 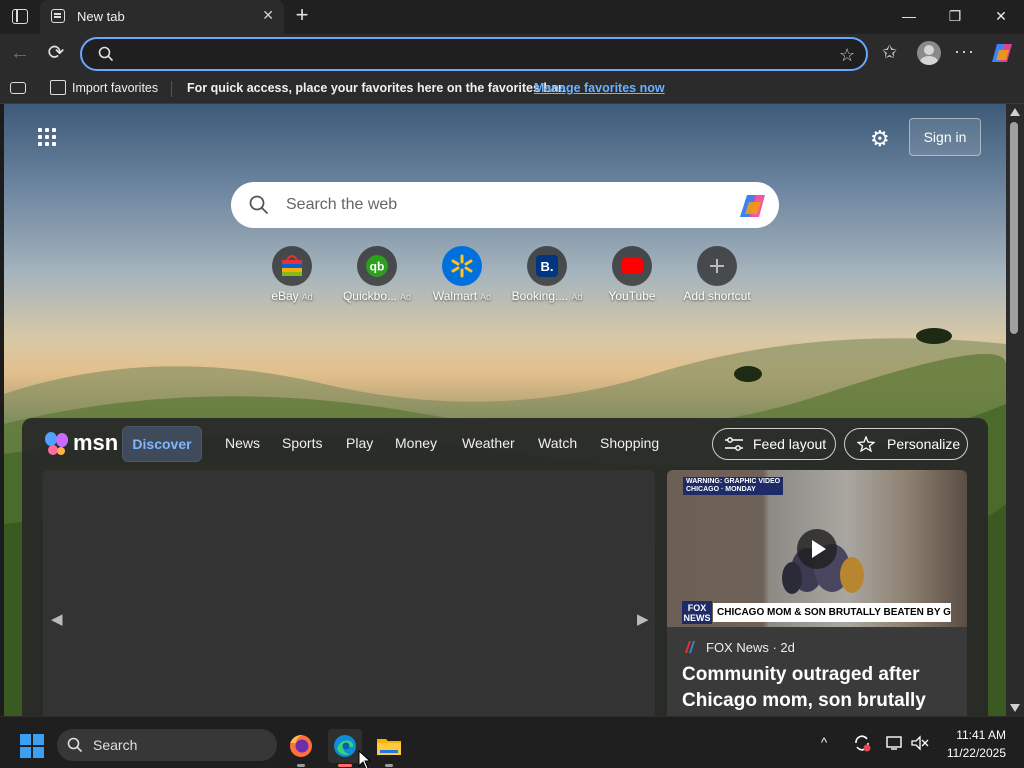 What do you see at coordinates (57, 619) in the screenshot?
I see `carousel-prev-arrow-icon: ◀` at bounding box center [57, 619].